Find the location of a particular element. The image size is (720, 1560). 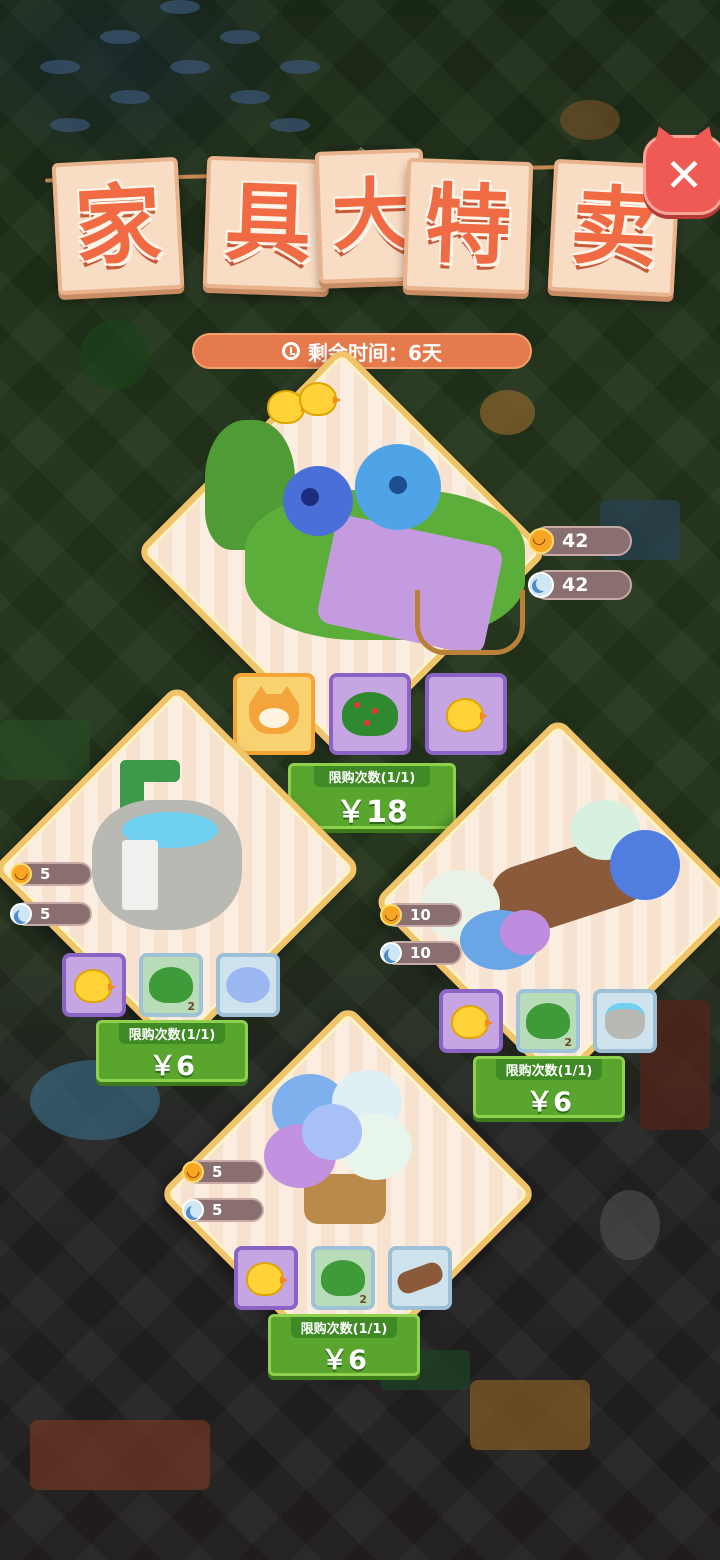

title-char: 大 is located at coordinates (371, 216).